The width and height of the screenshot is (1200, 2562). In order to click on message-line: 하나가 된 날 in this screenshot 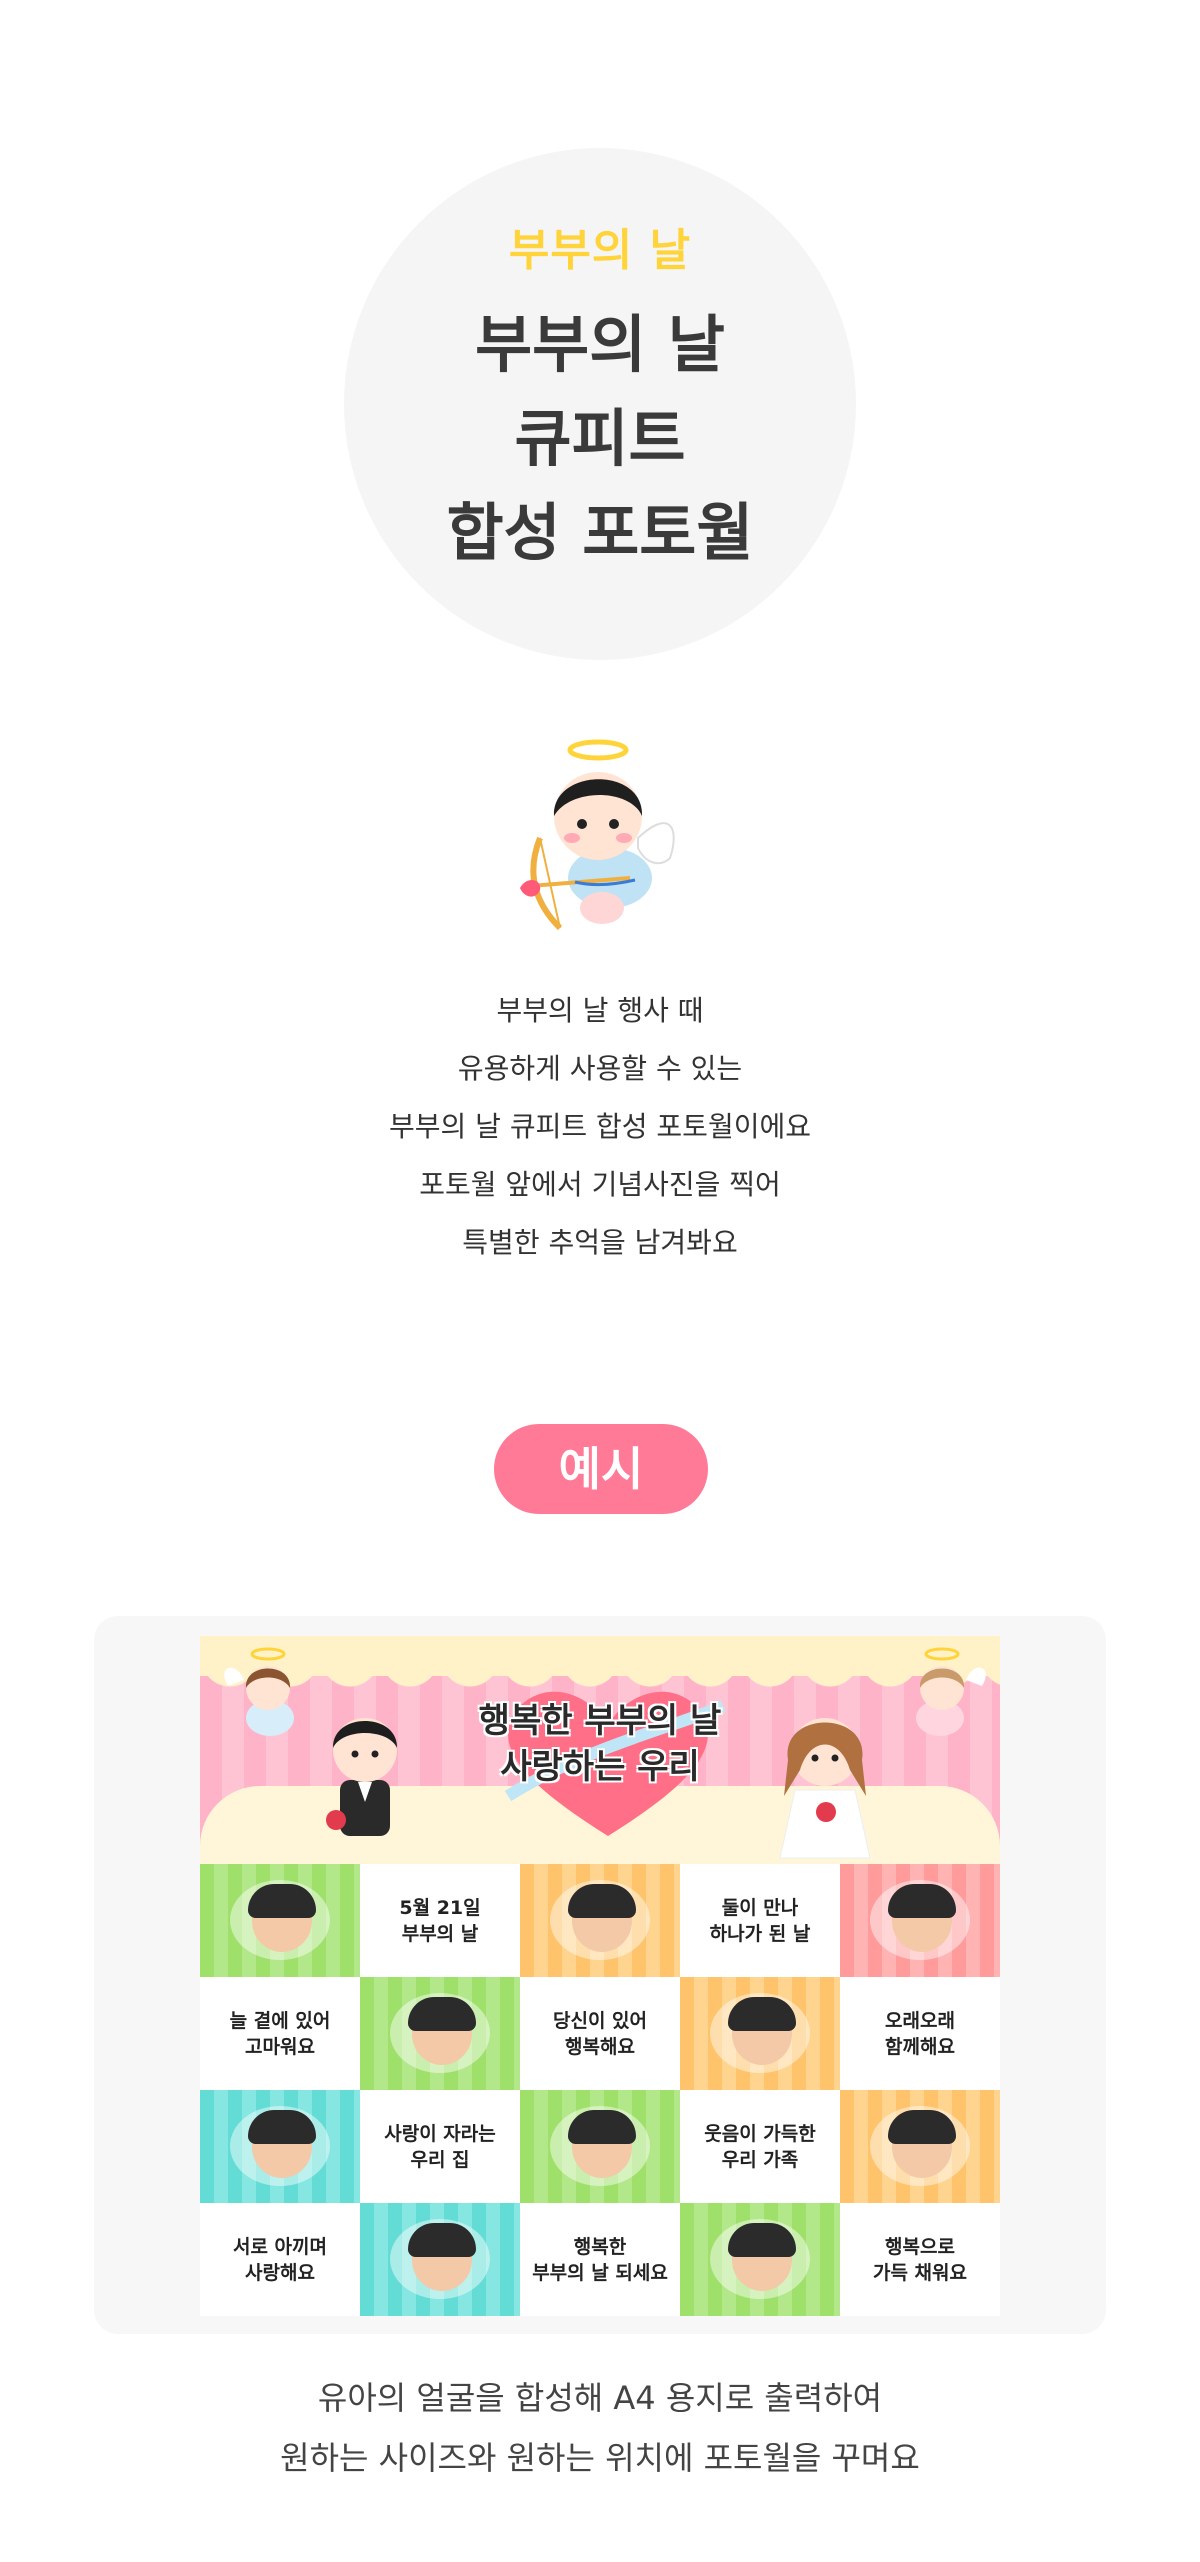, I will do `click(760, 1933)`.